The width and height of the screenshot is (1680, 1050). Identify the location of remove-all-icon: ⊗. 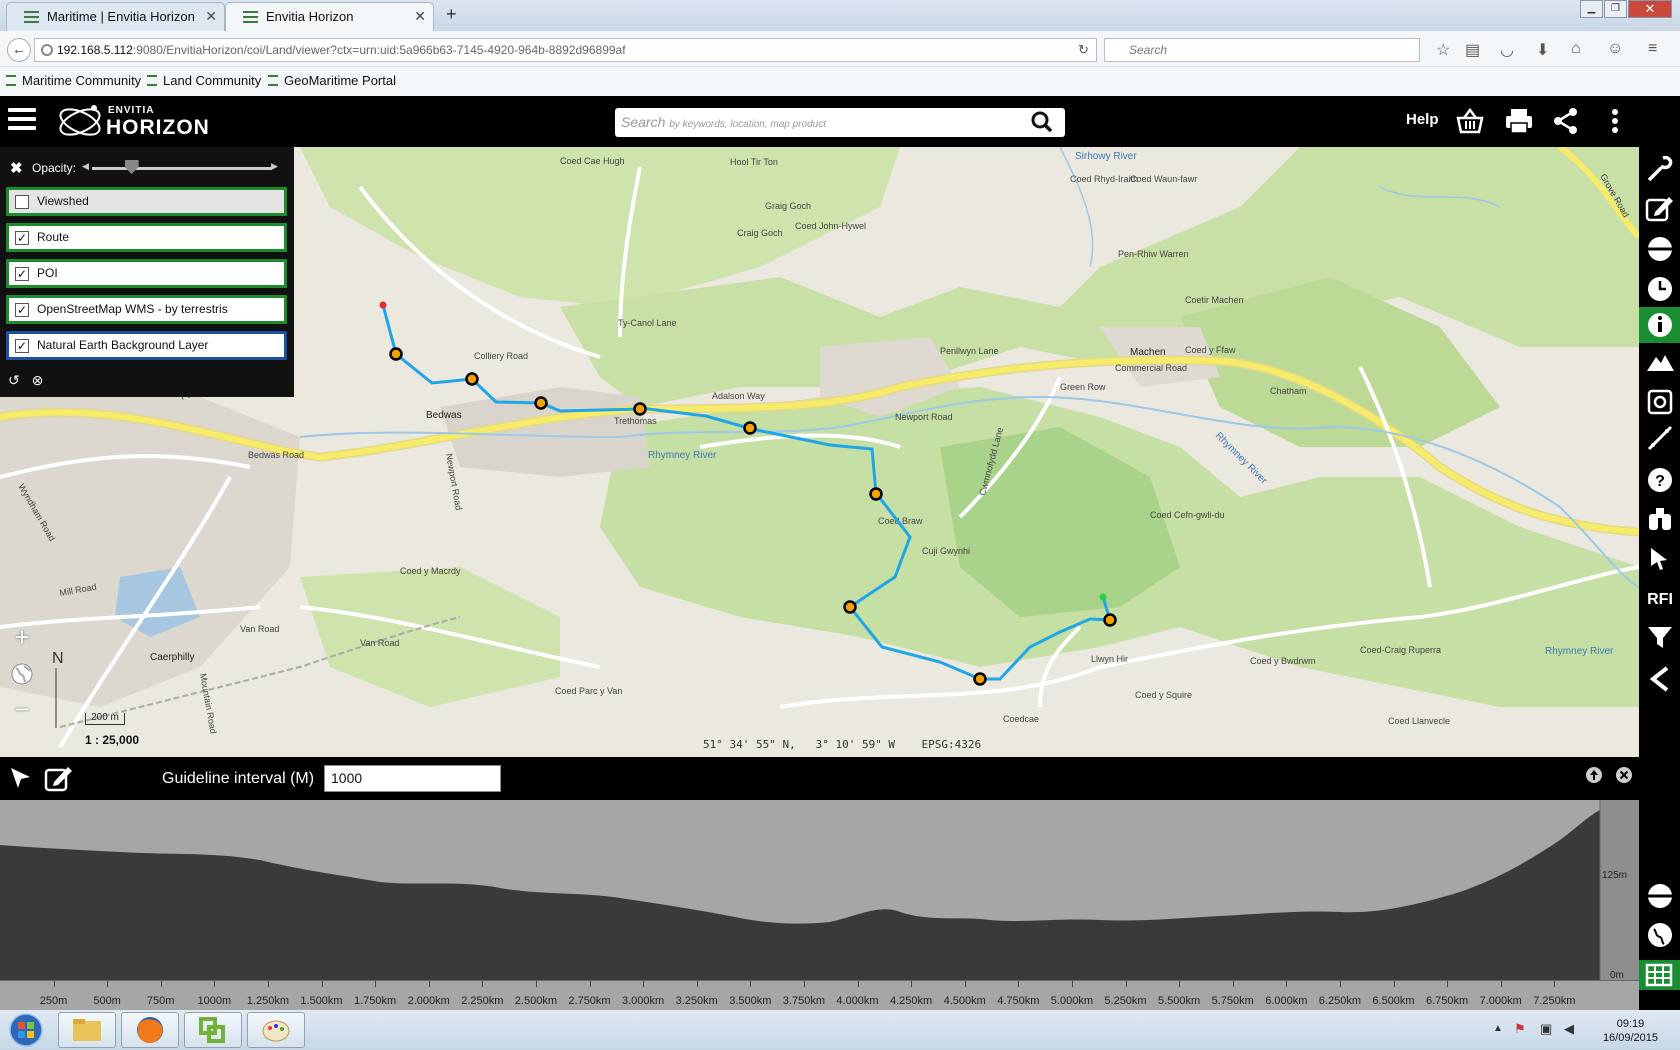
(38, 380).